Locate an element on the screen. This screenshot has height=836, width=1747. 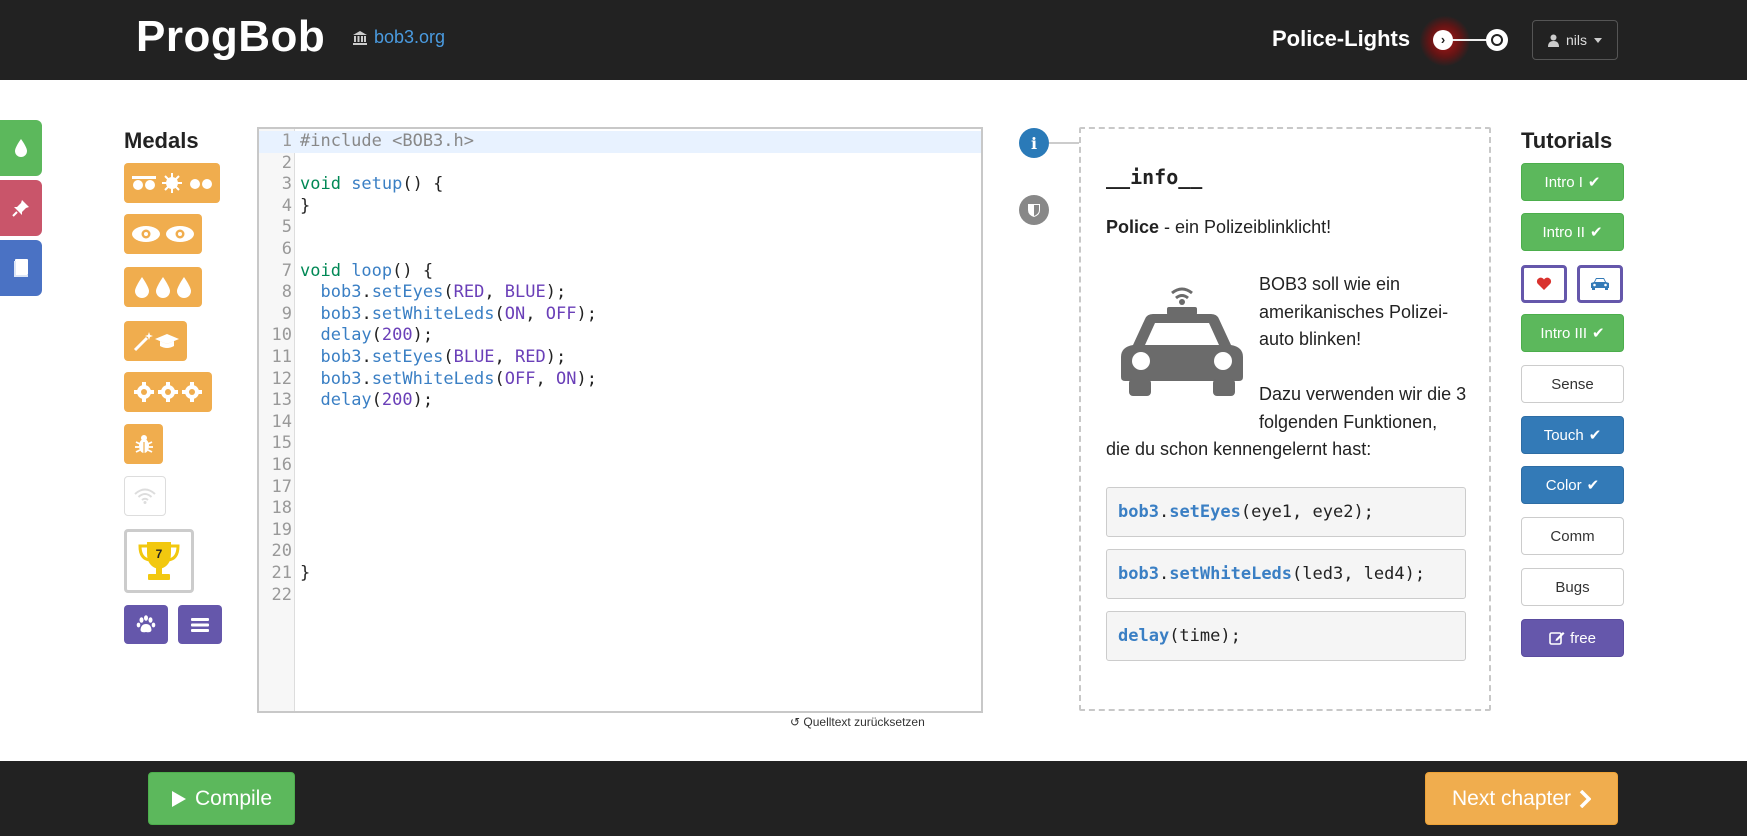
code-token: ( is located at coordinates (499, 378).